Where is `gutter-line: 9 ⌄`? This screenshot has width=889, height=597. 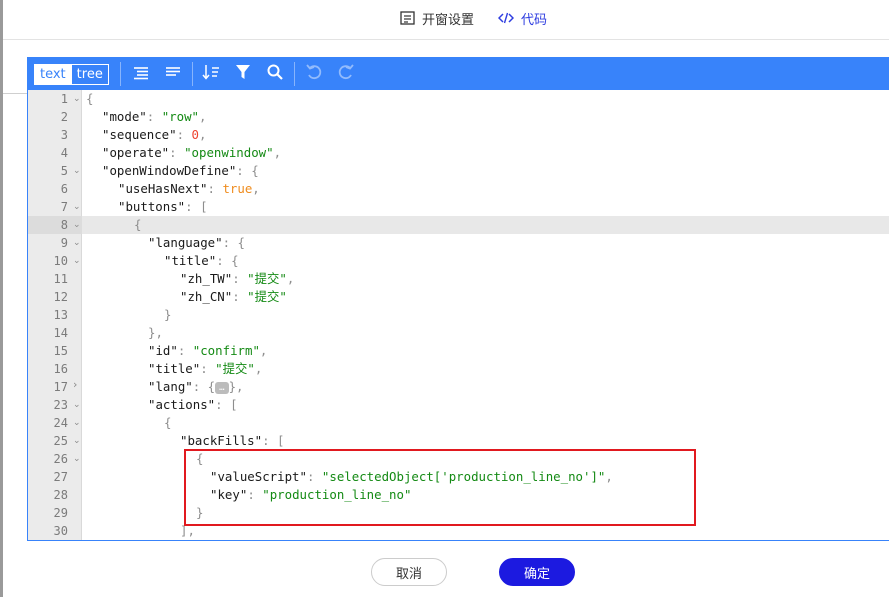
gutter-line: 9 ⌄ is located at coordinates (55, 243).